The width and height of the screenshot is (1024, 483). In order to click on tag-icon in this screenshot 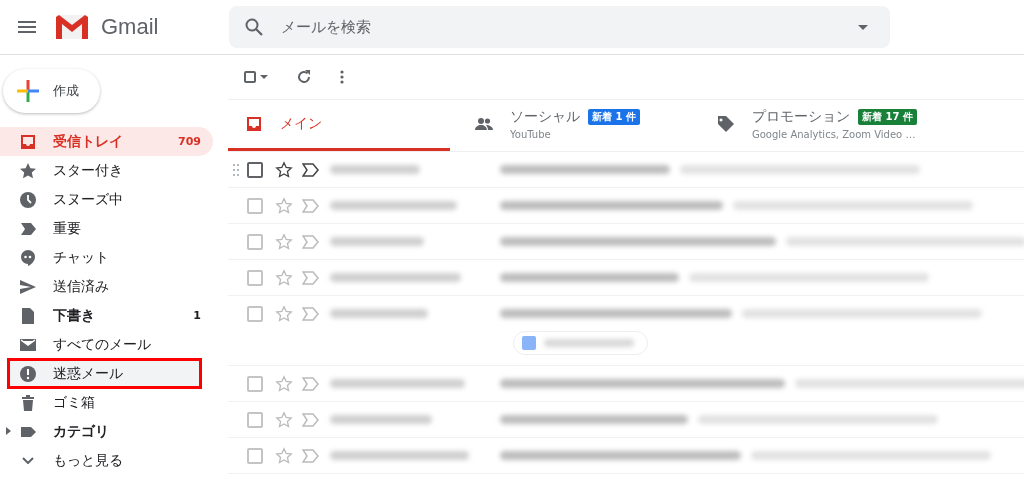, I will do `click(726, 124)`.